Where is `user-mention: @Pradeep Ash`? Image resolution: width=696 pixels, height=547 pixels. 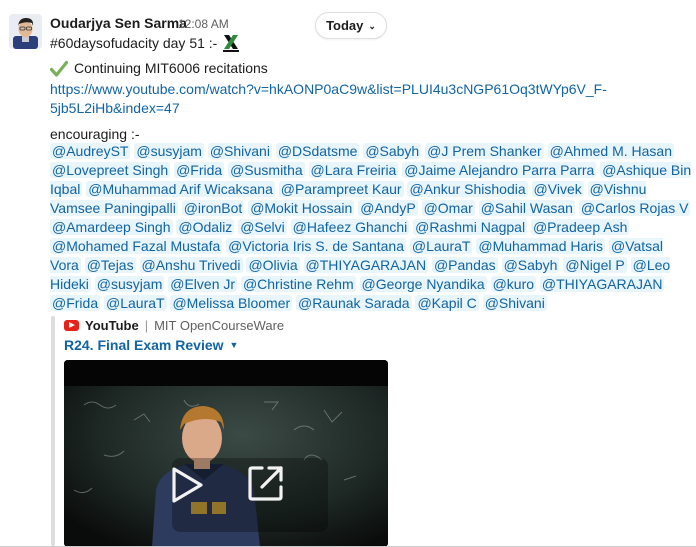 user-mention: @Pradeep Ash is located at coordinates (580, 227).